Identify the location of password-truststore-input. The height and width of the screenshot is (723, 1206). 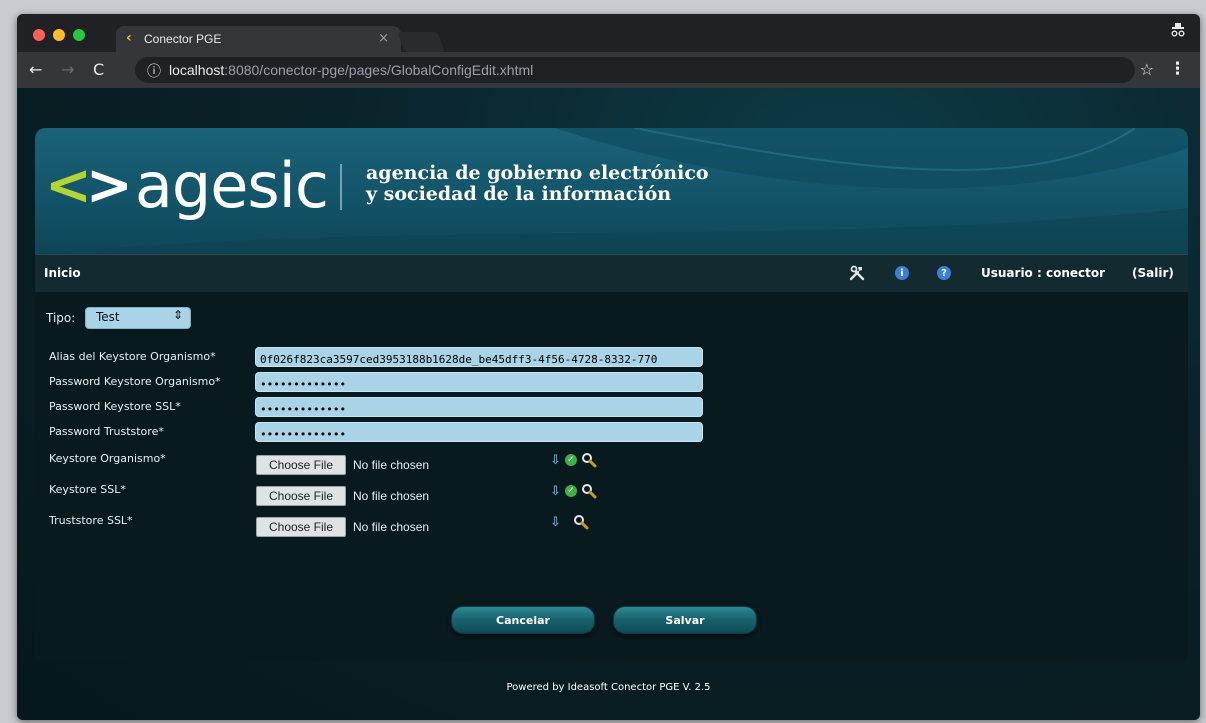
(479, 432).